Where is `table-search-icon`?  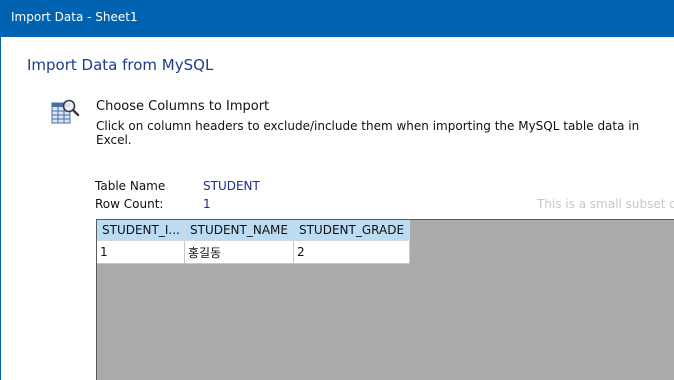
table-search-icon is located at coordinates (65, 111).